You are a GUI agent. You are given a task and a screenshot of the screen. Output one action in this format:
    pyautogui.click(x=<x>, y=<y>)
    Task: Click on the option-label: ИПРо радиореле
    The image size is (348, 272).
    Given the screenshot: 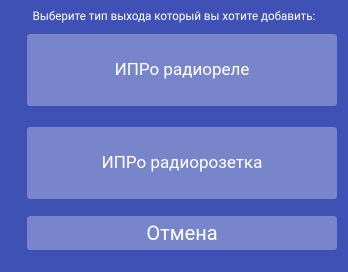 What is the action you would take?
    pyautogui.click(x=182, y=70)
    